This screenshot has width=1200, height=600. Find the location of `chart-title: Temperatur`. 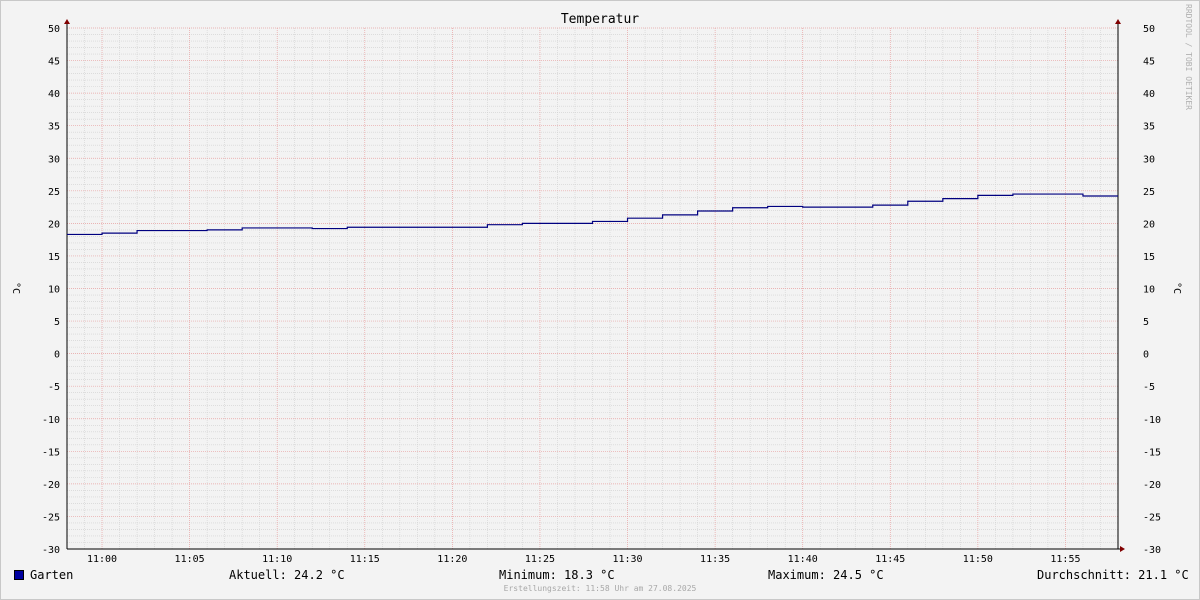

chart-title: Temperatur is located at coordinates (600, 19).